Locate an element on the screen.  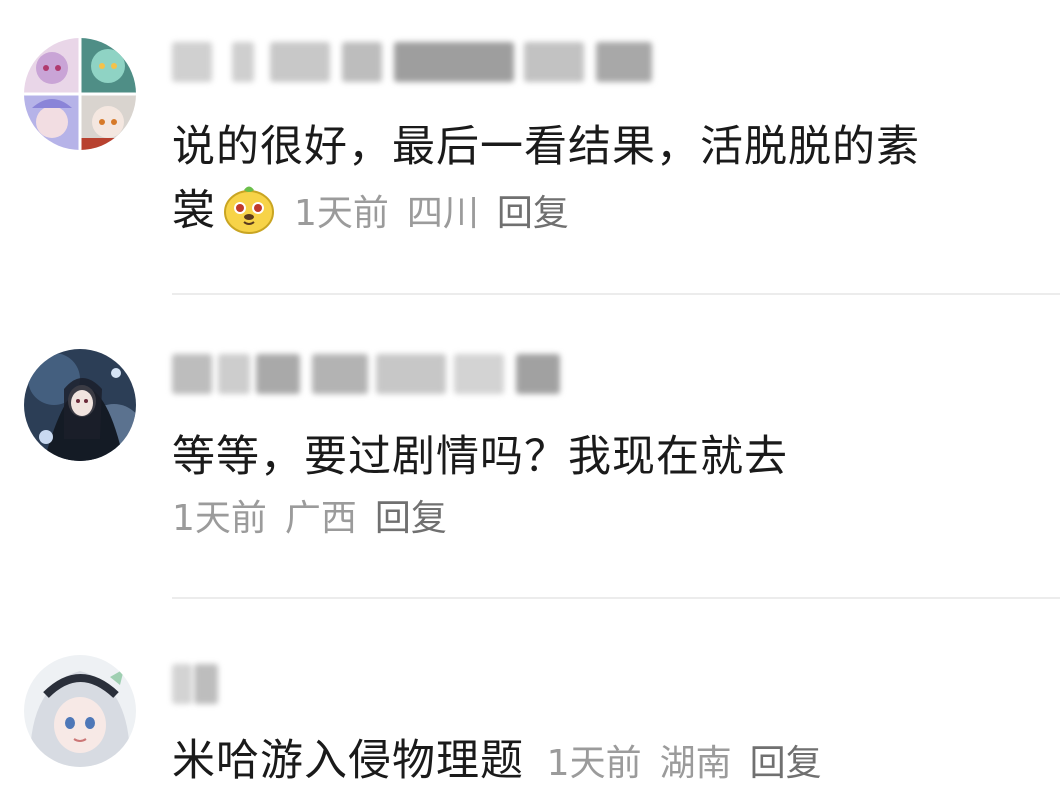
comment-text: 米哈游入侵物理题 1天前 湖南 回复 is located at coordinates (497, 762).